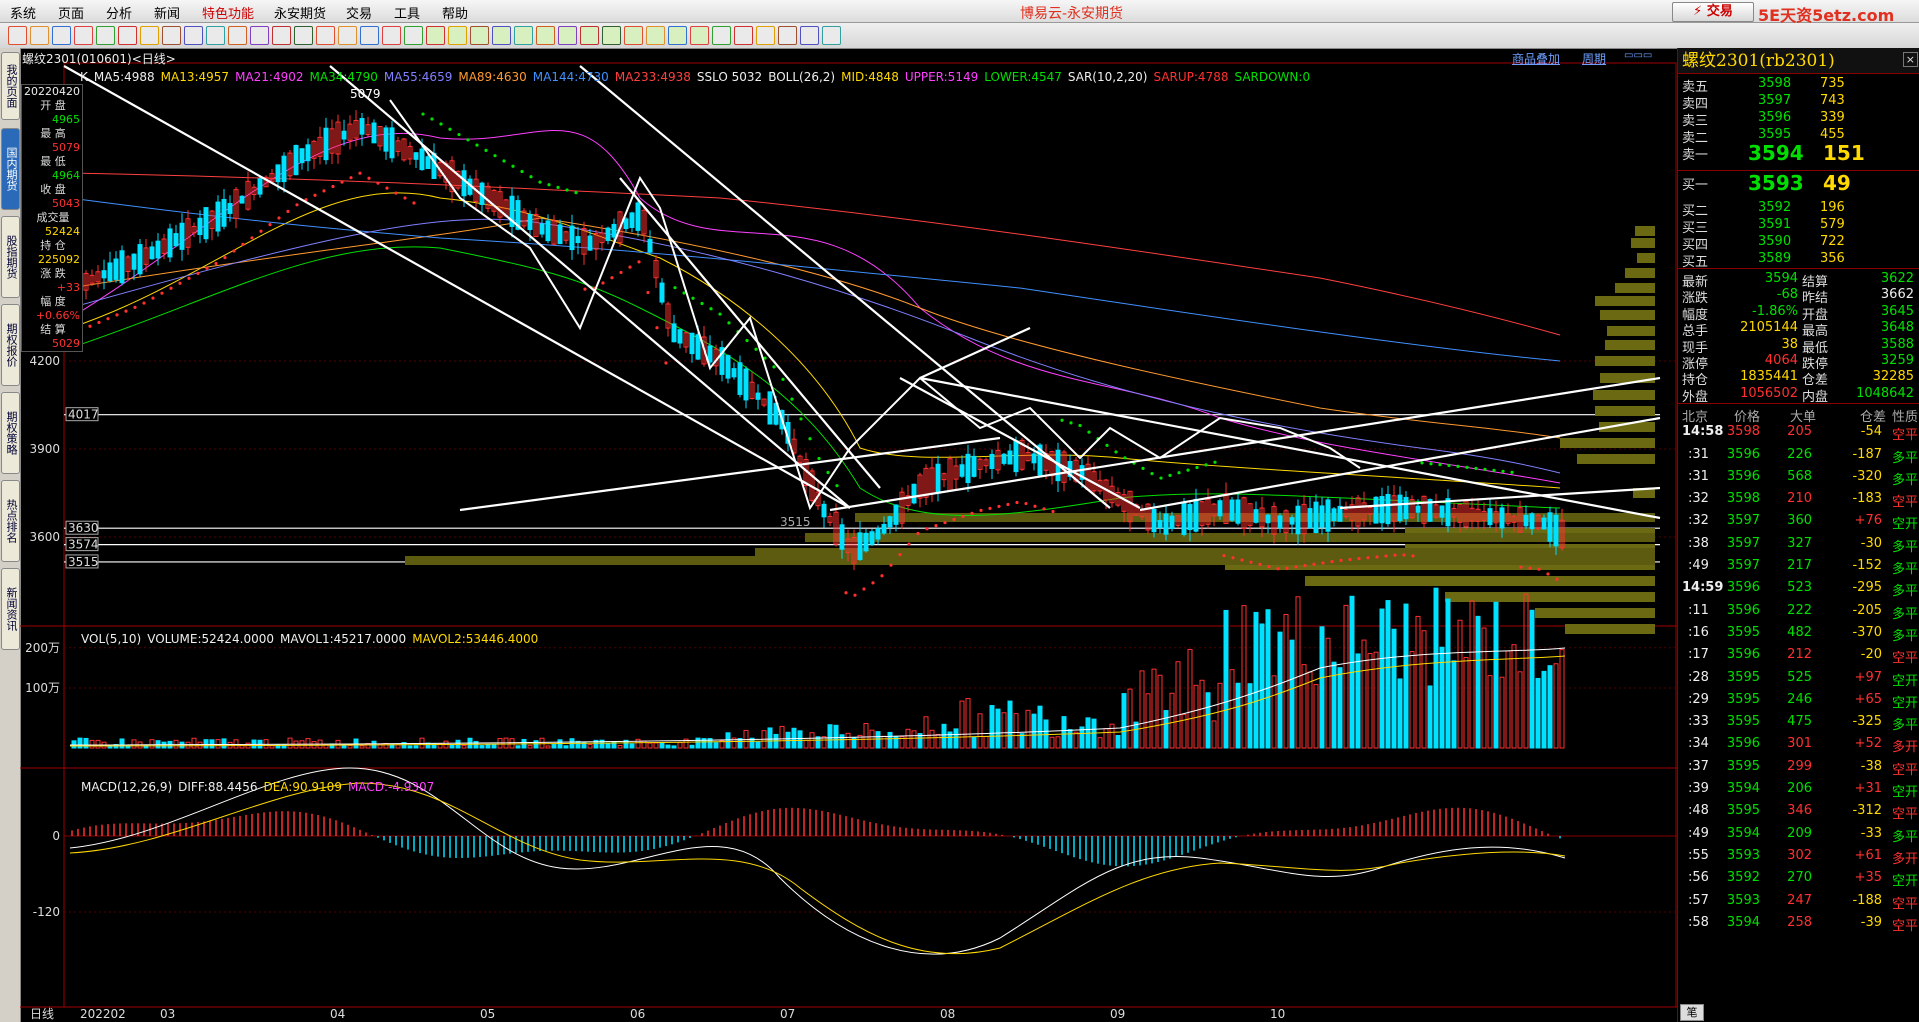 The height and width of the screenshot is (1022, 1919). Describe the element at coordinates (1798, 724) in the screenshot. I see `tick-row: :33 3595 475 -325 多平` at that location.